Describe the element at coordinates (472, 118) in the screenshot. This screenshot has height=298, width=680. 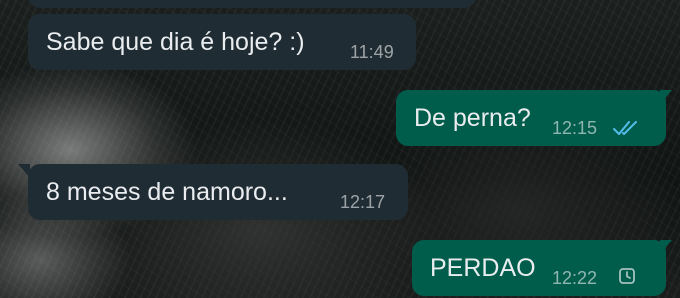
I see `message-text: De perna?` at that location.